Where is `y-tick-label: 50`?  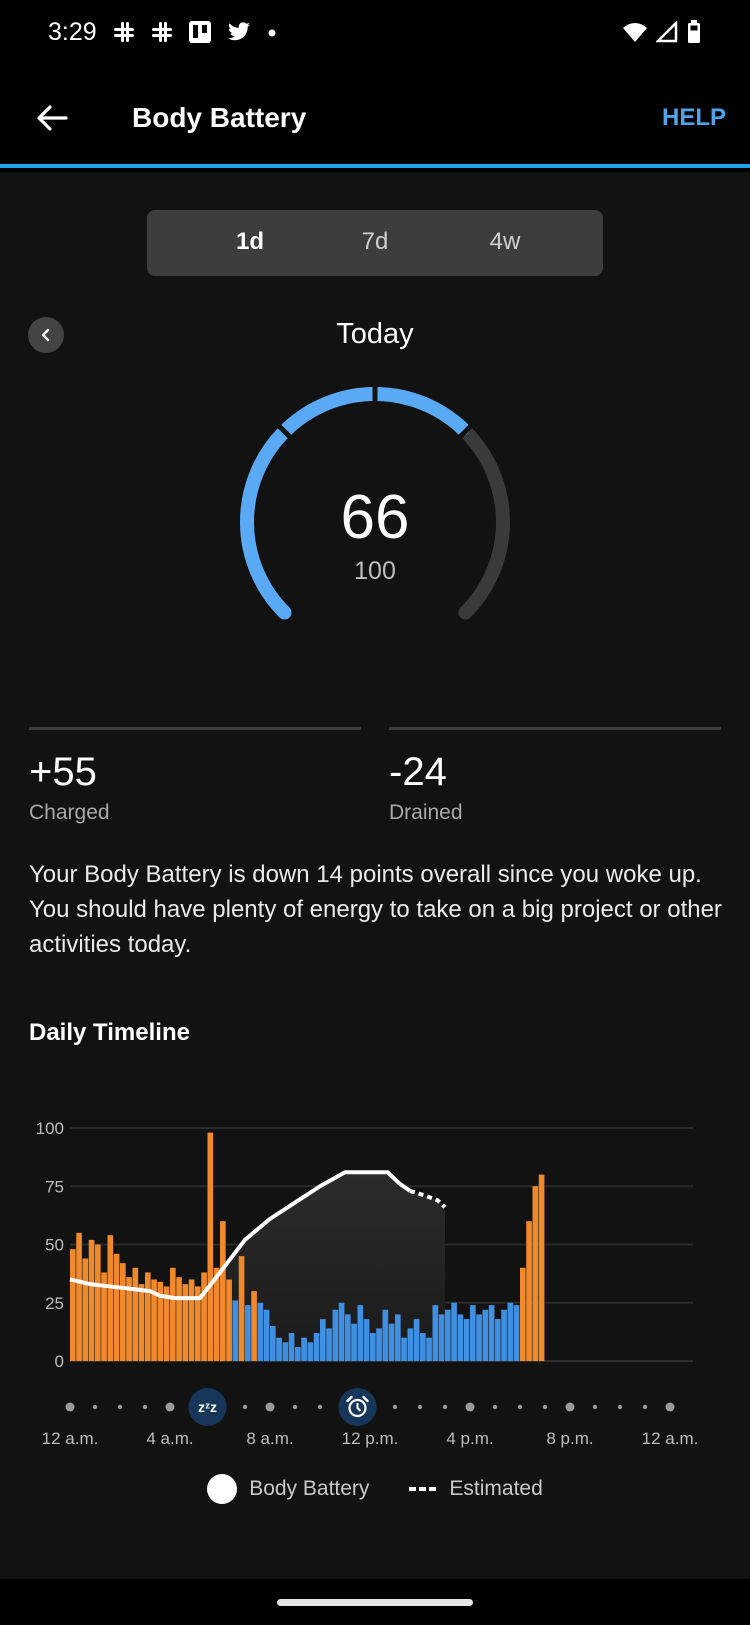
y-tick-label: 50 is located at coordinates (54, 1245).